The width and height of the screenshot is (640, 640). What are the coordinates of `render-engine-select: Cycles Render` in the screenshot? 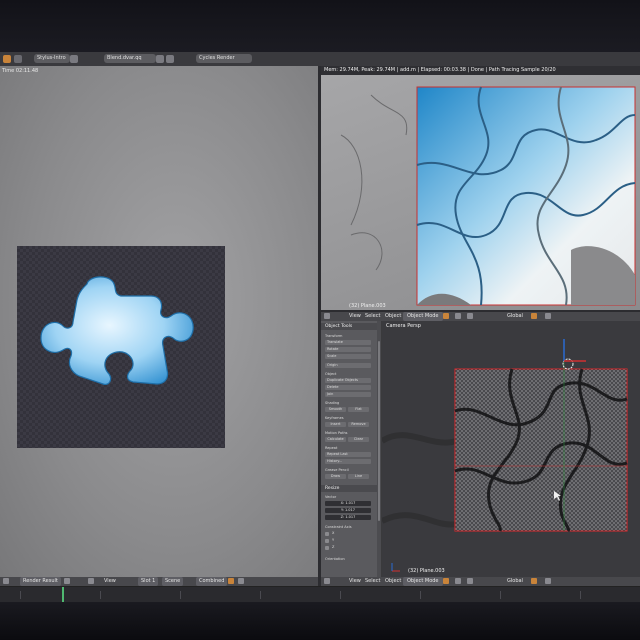 It's located at (224, 58).